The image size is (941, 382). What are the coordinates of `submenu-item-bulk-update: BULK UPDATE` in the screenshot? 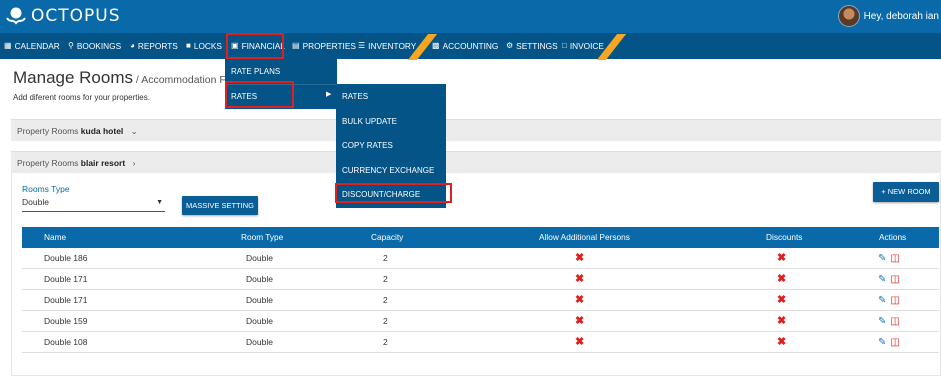 It's located at (369, 121).